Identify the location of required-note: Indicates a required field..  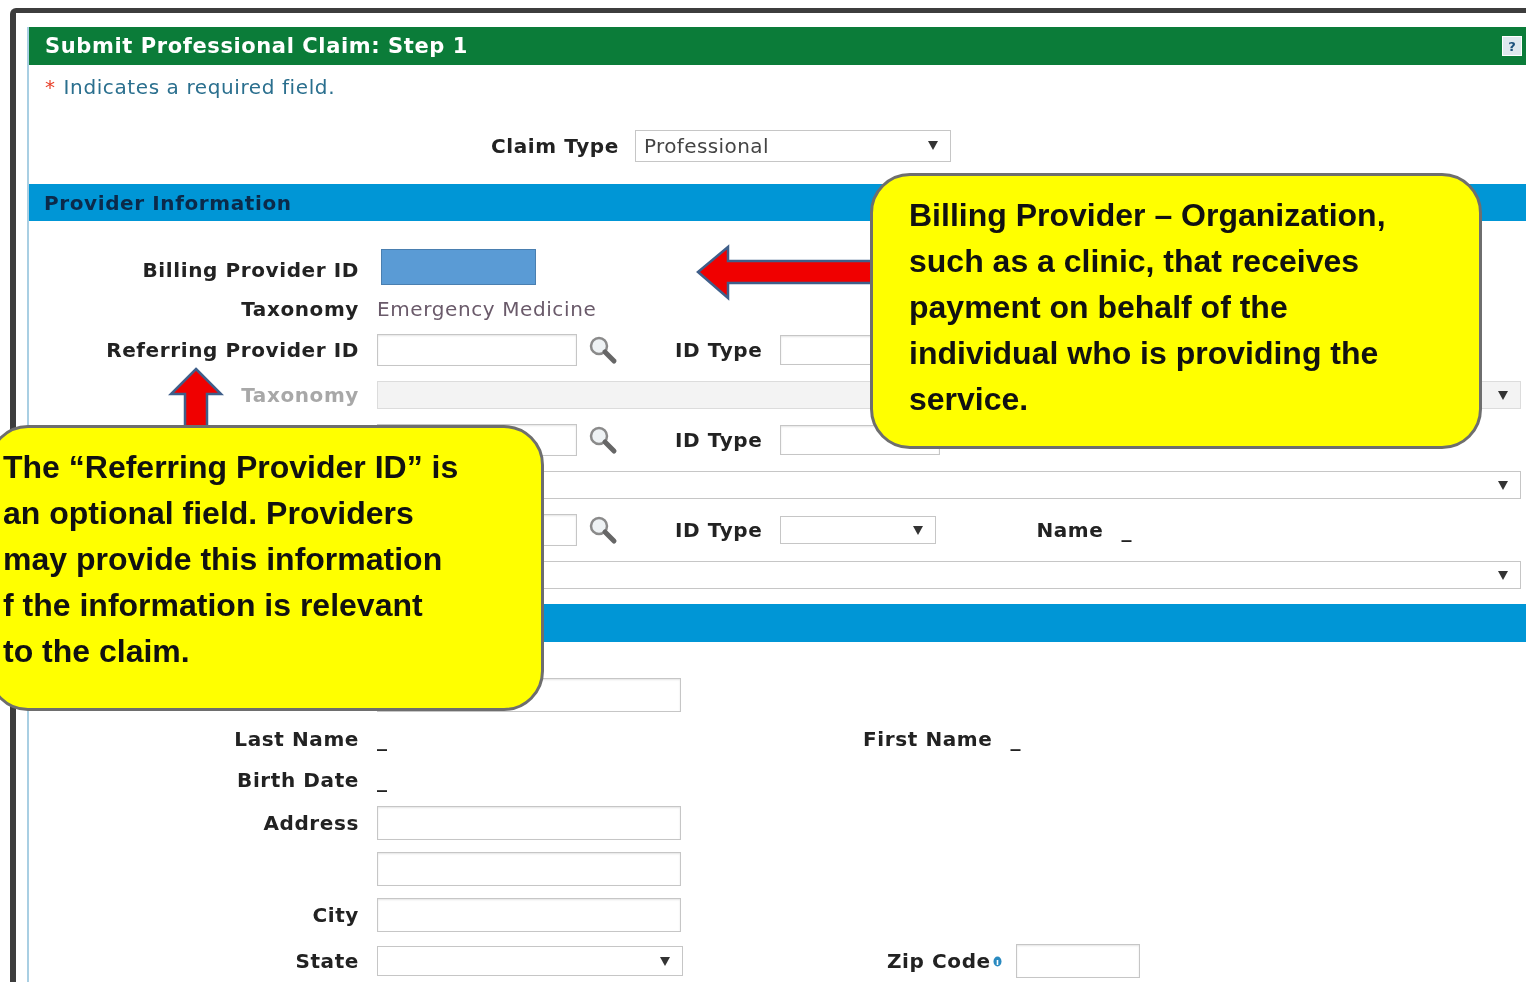
(199, 88).